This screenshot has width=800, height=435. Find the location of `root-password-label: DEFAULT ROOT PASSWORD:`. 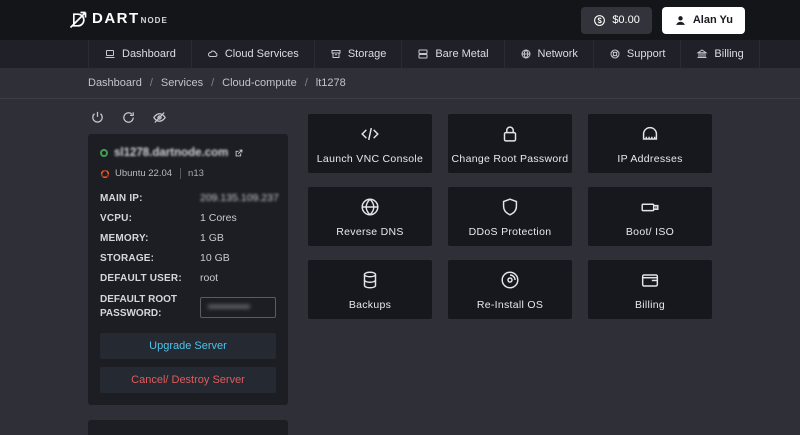

root-password-label: DEFAULT ROOT PASSWORD: is located at coordinates (139, 306).